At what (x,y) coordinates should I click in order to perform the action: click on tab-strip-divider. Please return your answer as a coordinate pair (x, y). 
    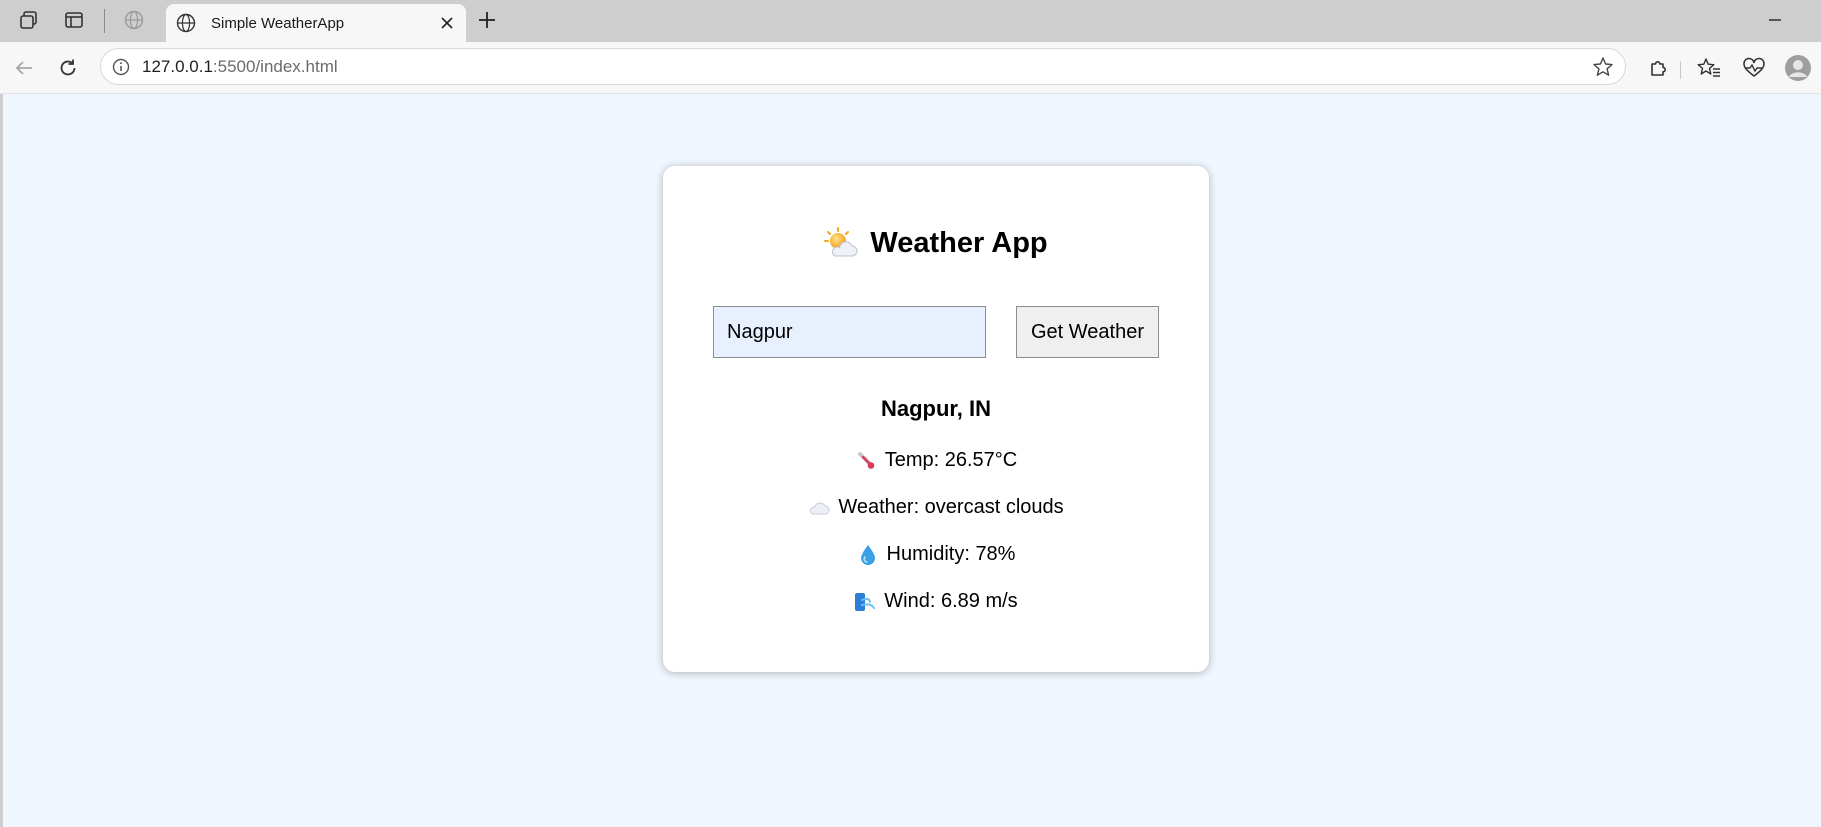
    Looking at the image, I should click on (104, 21).